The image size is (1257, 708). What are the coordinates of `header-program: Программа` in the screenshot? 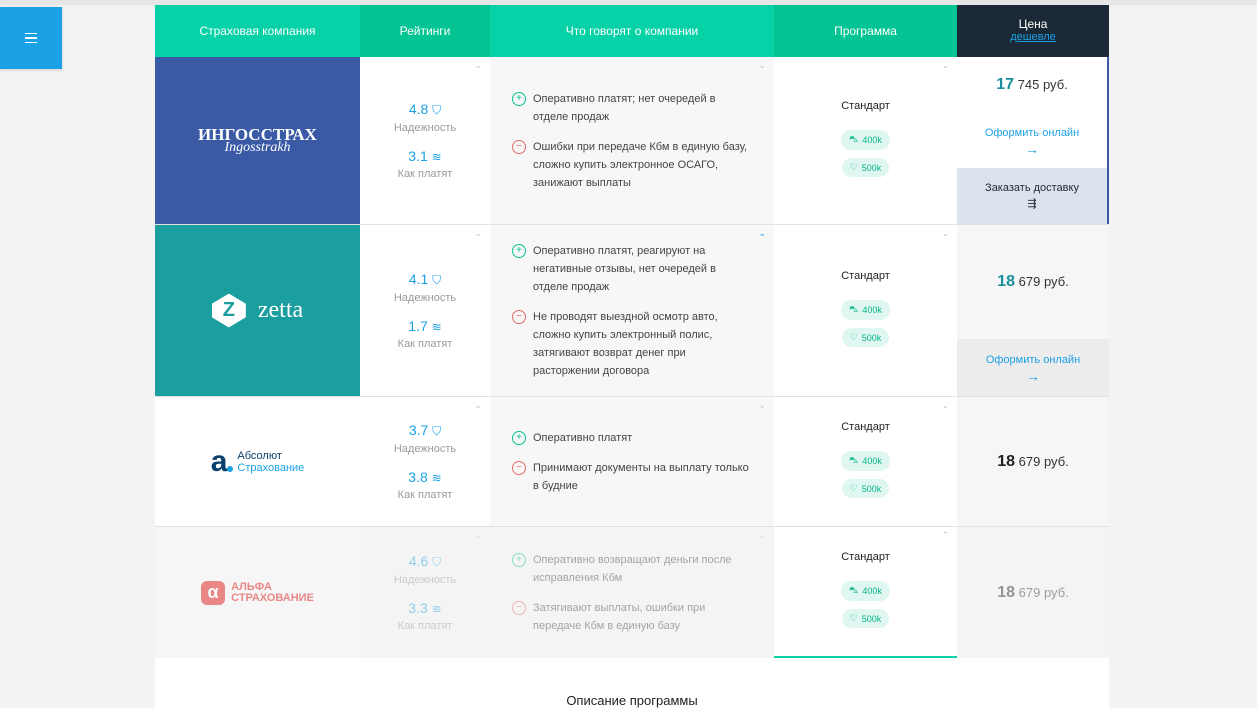 It's located at (865, 31).